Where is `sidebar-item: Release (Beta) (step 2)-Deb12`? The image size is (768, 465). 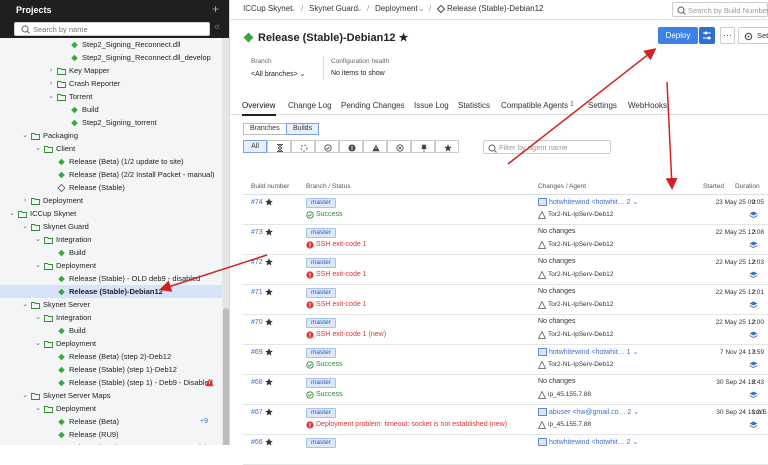 sidebar-item: Release (Beta) (step 2)-Deb12 is located at coordinates (111, 356).